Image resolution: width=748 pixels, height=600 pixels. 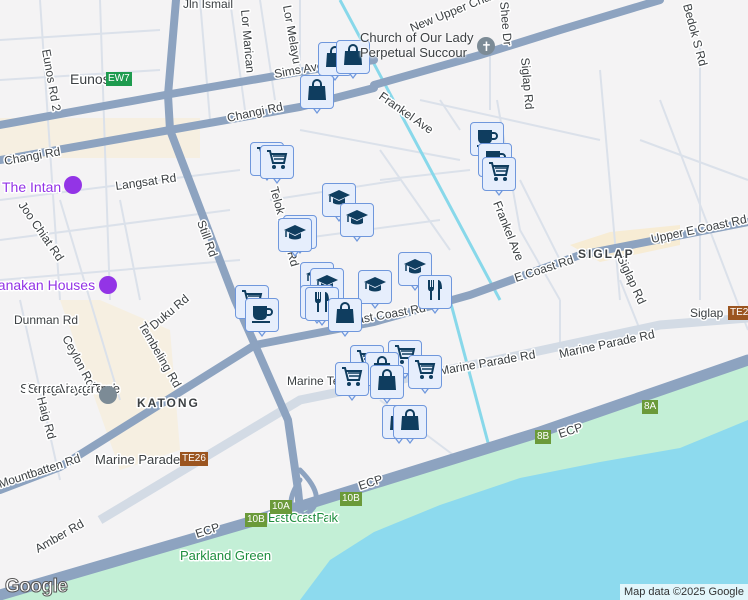 What do you see at coordinates (119, 79) in the screenshot?
I see `station-code-badge: EW7` at bounding box center [119, 79].